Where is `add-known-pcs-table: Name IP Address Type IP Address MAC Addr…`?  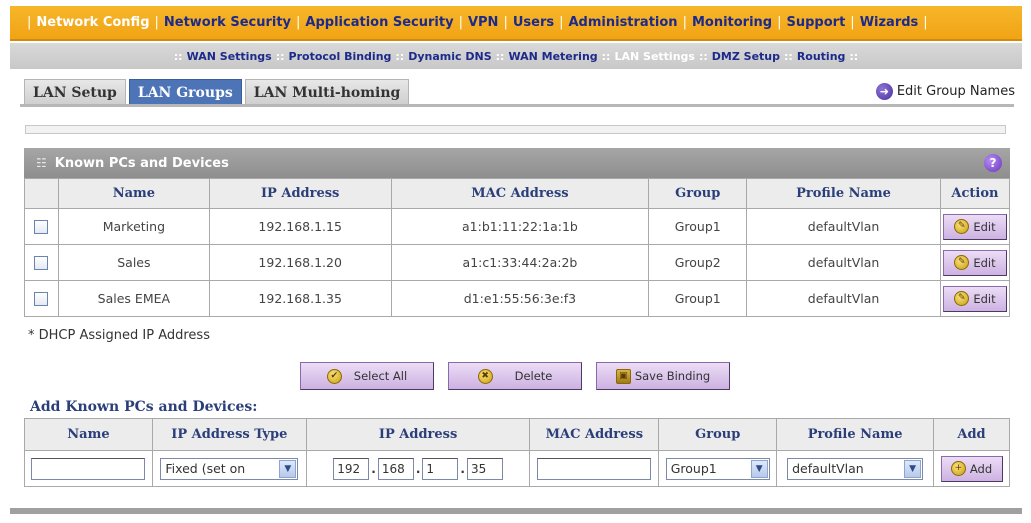
add-known-pcs-table: Name IP Address Type IP Address MAC Addr… is located at coordinates (517, 452).